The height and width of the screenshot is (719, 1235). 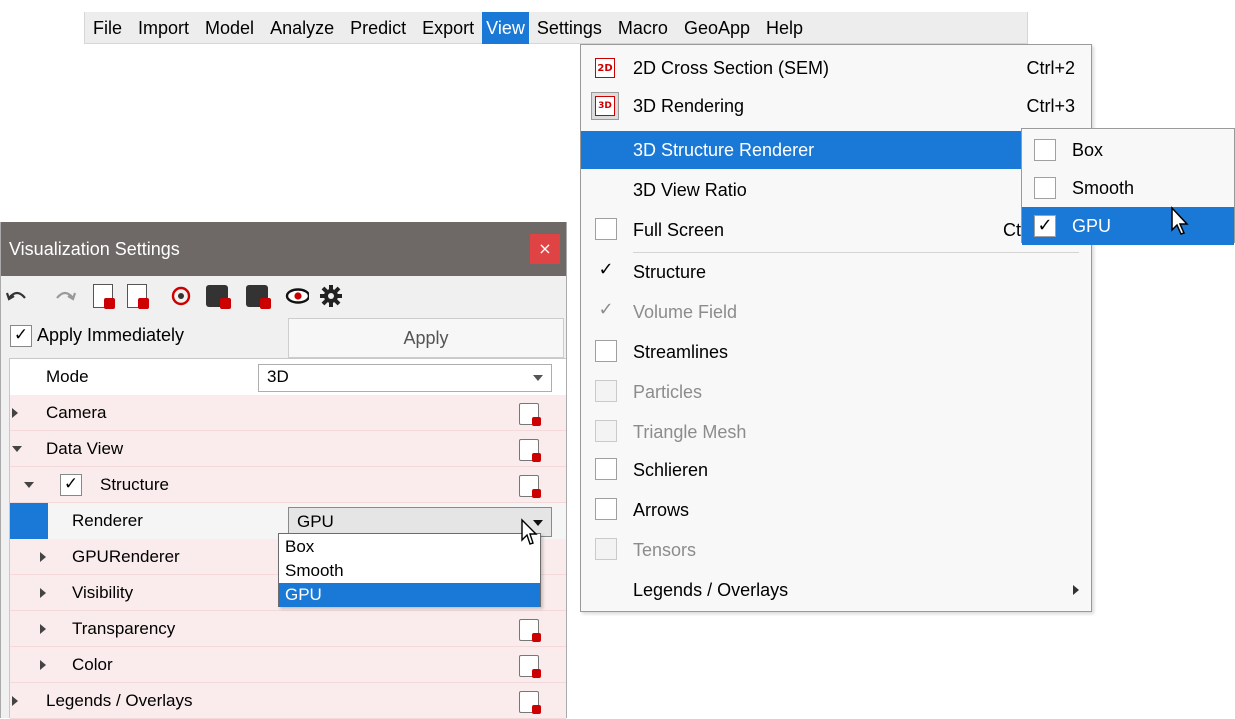 What do you see at coordinates (784, 28) in the screenshot?
I see `menu-help: Help` at bounding box center [784, 28].